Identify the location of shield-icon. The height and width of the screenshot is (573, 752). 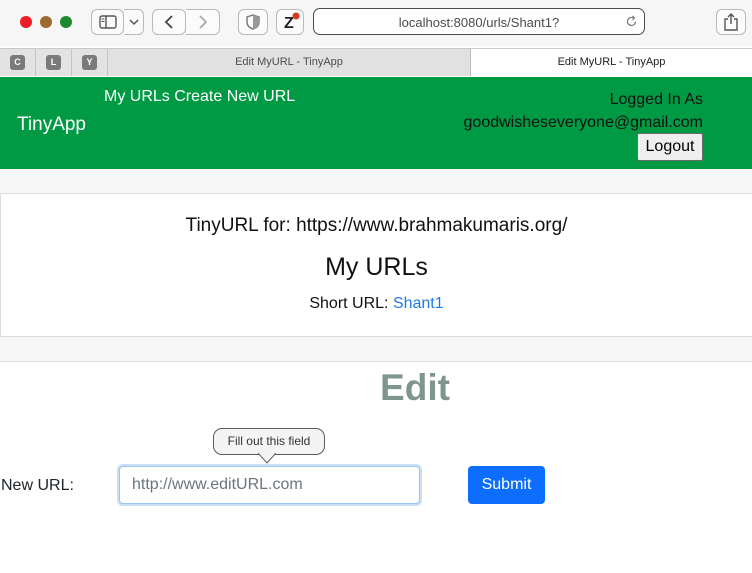
(253, 22).